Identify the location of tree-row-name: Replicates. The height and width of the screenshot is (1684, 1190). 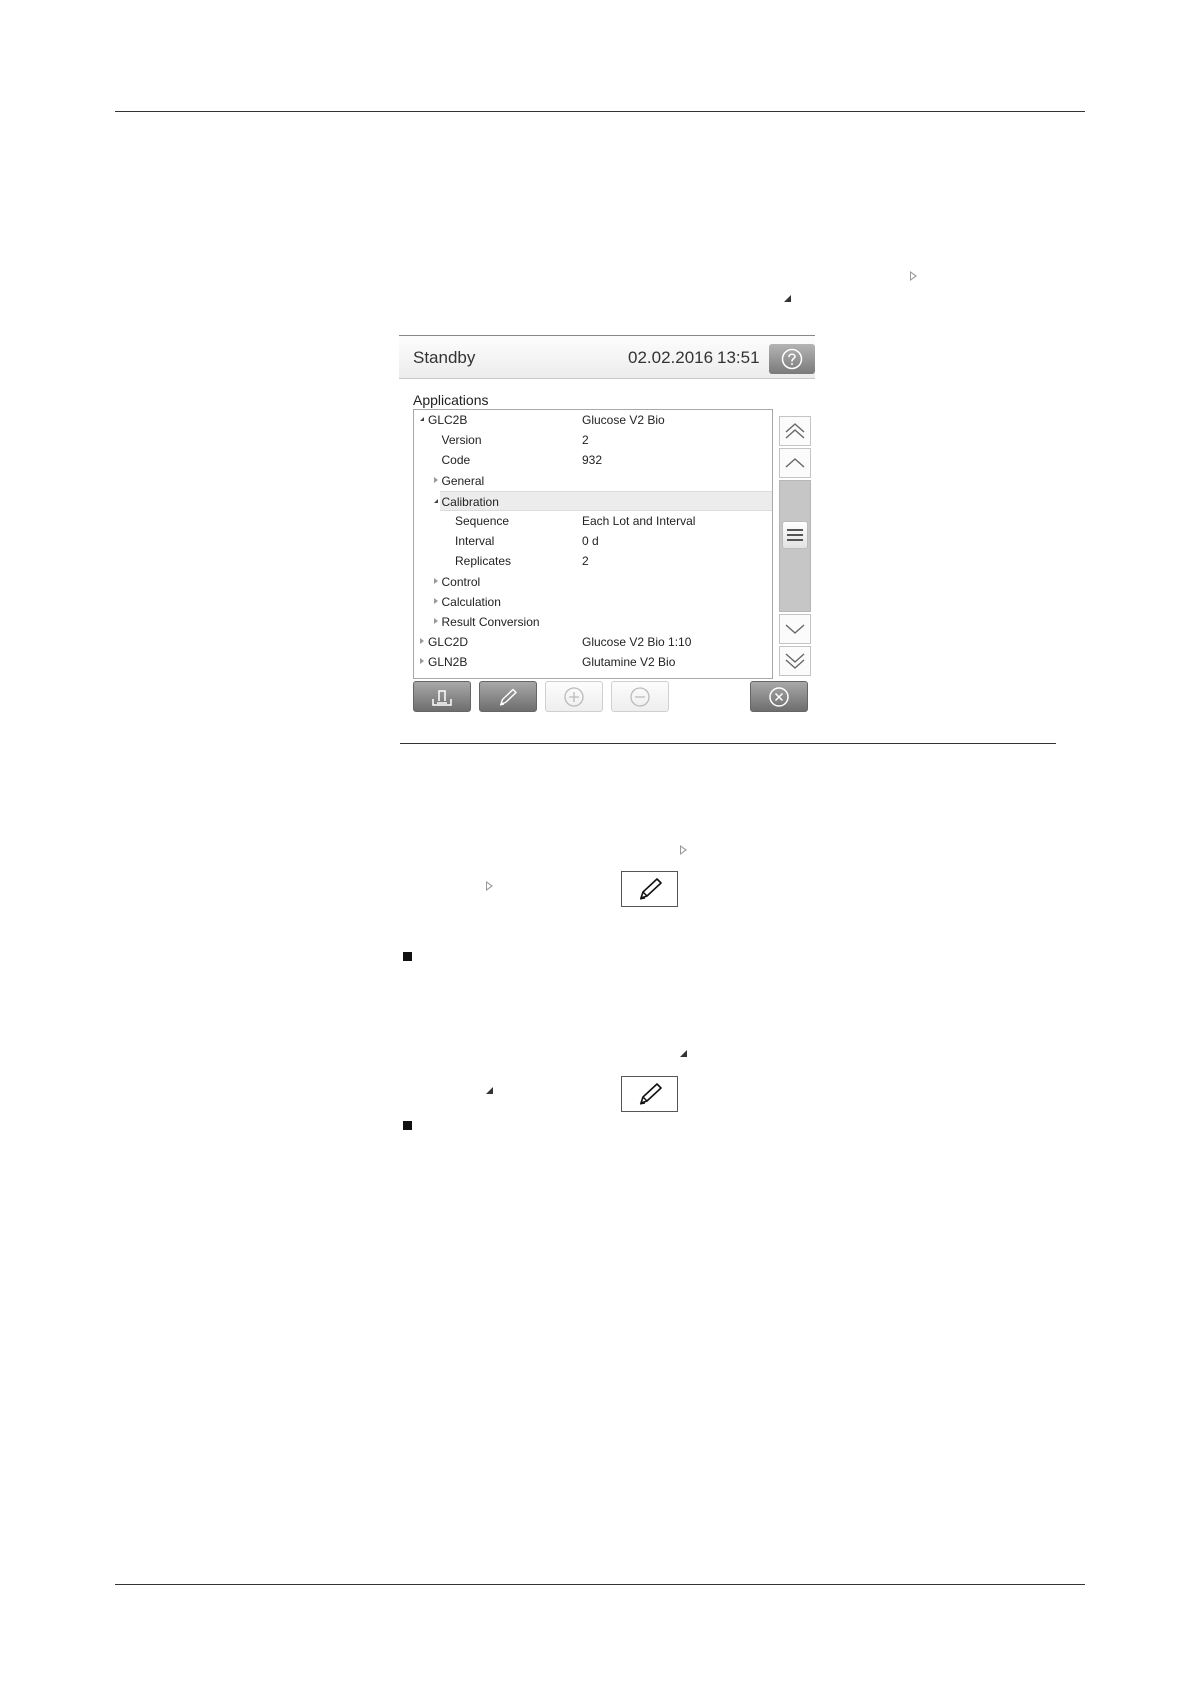
(483, 561).